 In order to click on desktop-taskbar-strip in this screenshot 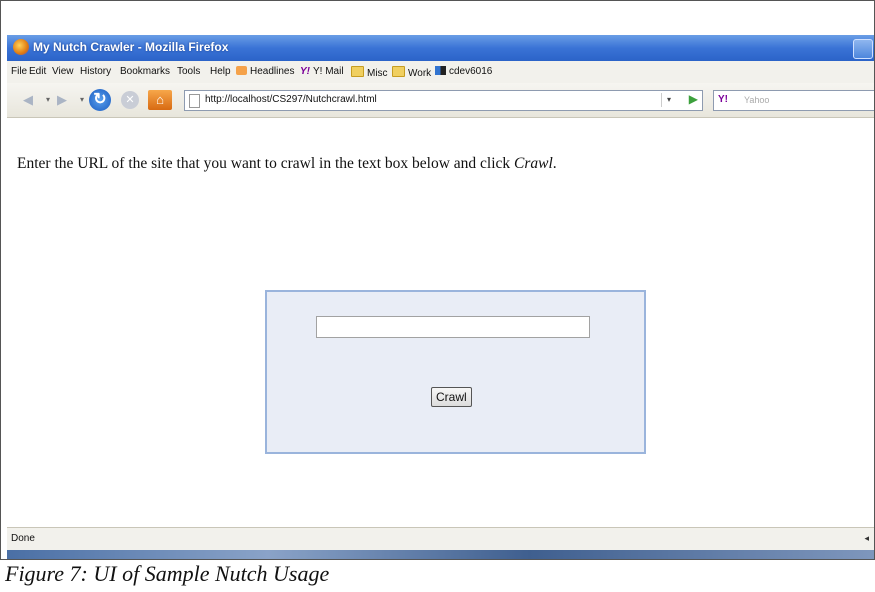, I will do `click(440, 554)`.